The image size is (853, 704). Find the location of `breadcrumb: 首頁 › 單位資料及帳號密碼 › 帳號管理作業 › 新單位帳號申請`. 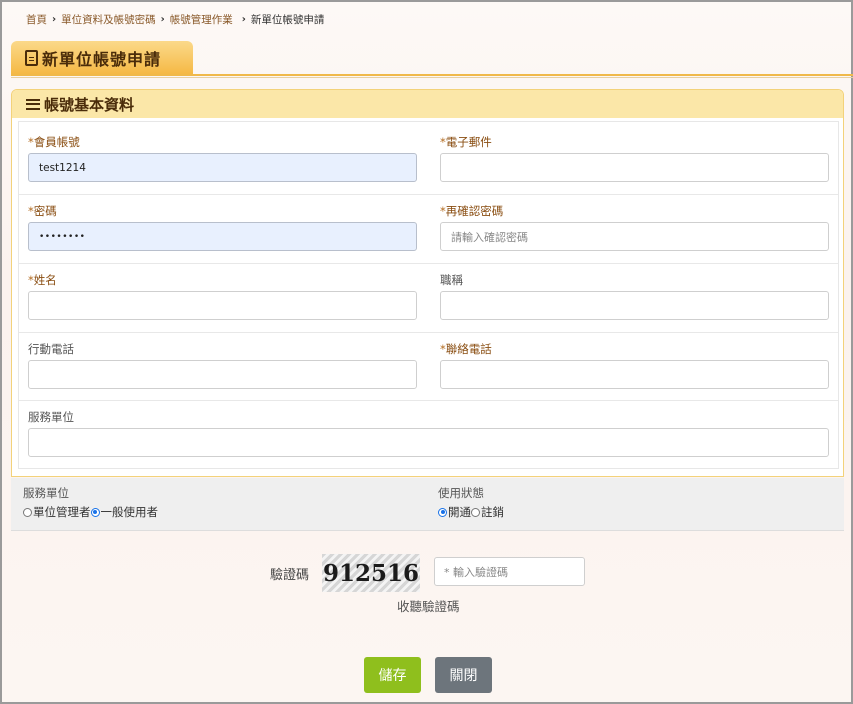

breadcrumb: 首頁 › 單位資料及帳號密碼 › 帳號管理作業 › 新單位帳號申請 is located at coordinates (175, 19).